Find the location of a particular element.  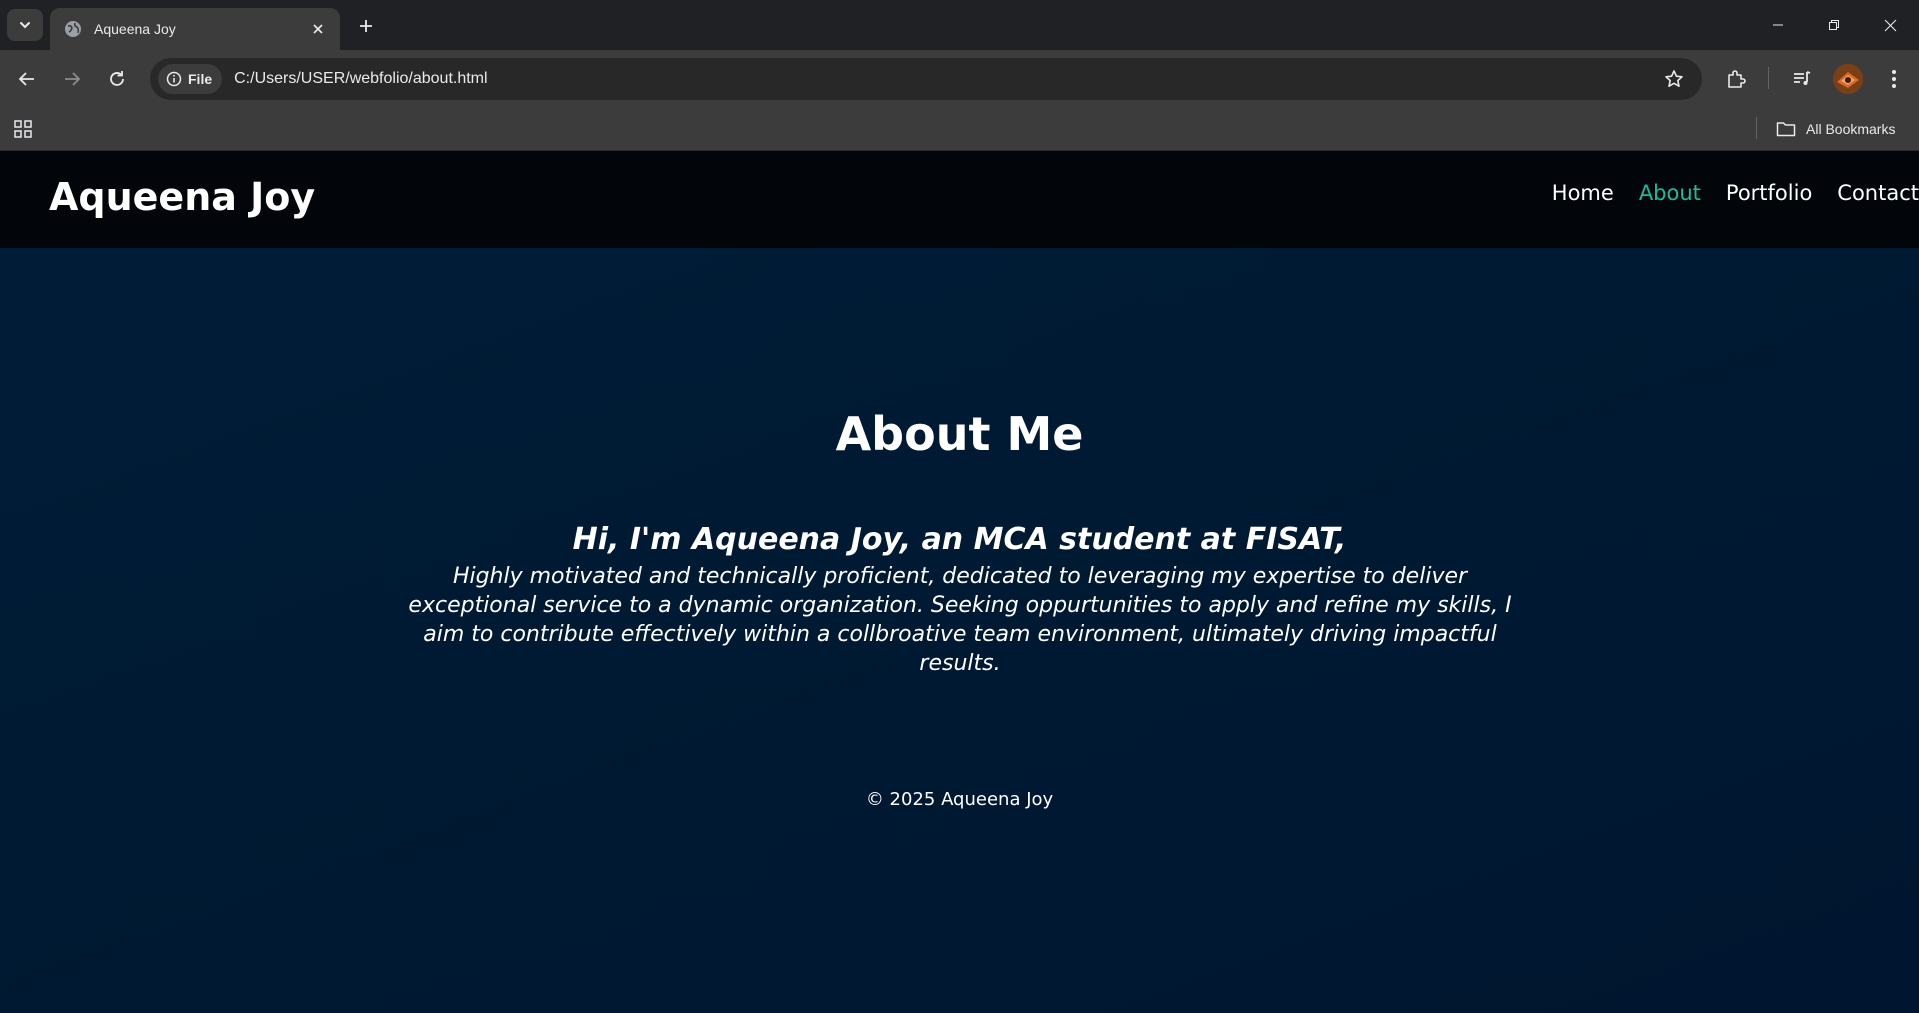

arrow-right-icon is located at coordinates (73, 79).